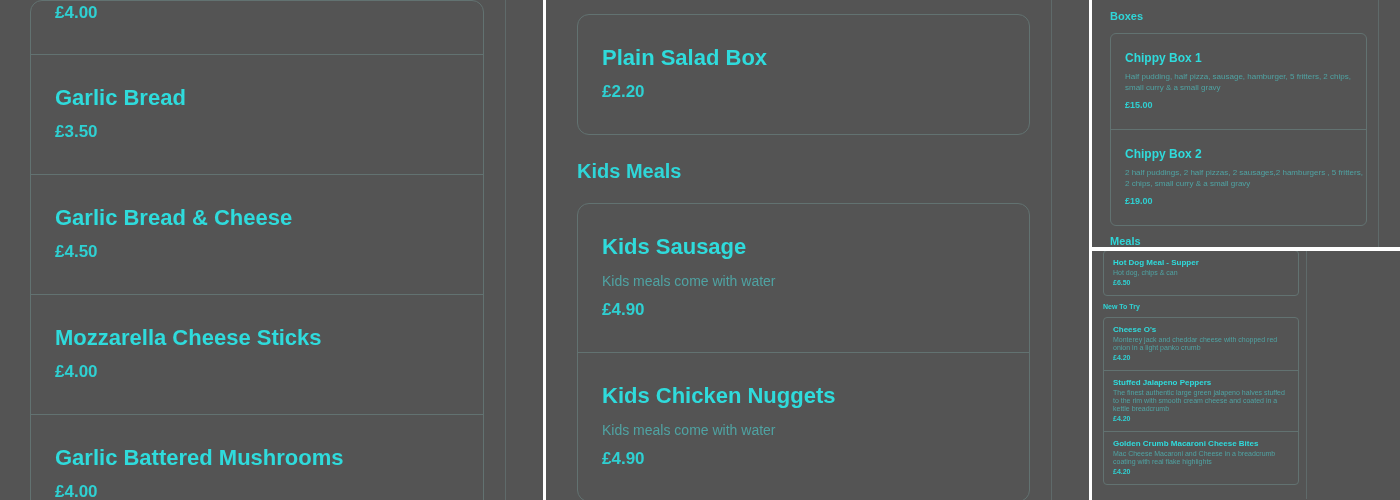 The image size is (1400, 500). I want to click on item-title: Plain Salad Box, so click(685, 58).